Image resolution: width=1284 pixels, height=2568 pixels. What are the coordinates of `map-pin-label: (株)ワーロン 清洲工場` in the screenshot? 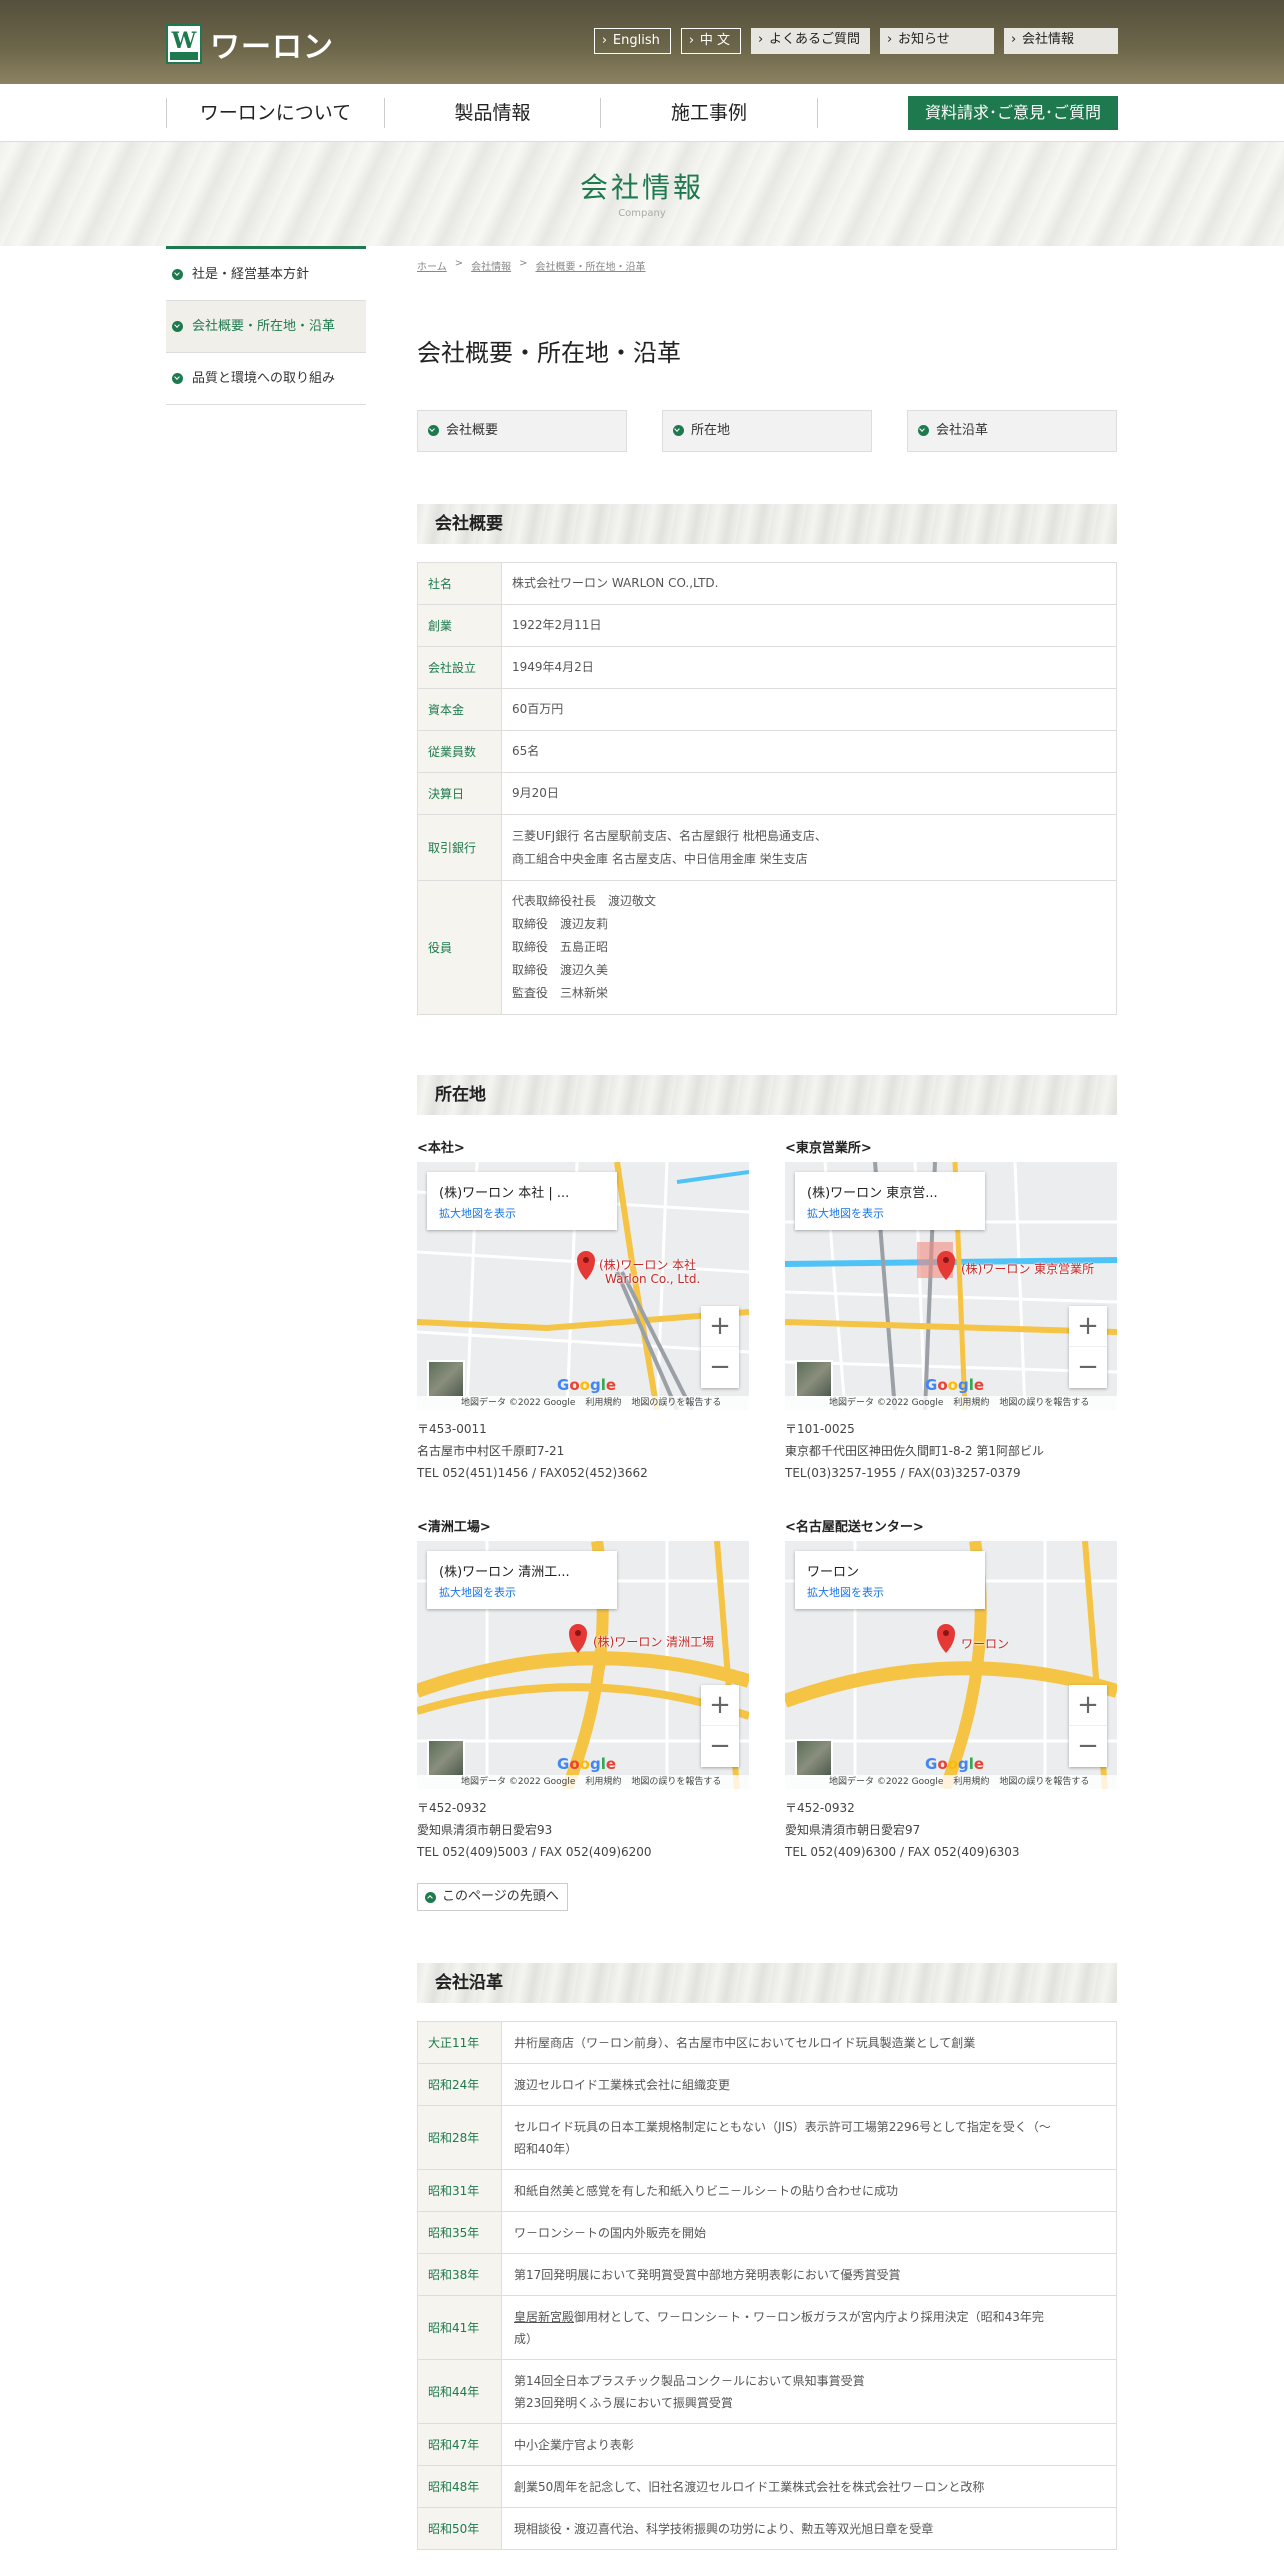 It's located at (654, 1642).